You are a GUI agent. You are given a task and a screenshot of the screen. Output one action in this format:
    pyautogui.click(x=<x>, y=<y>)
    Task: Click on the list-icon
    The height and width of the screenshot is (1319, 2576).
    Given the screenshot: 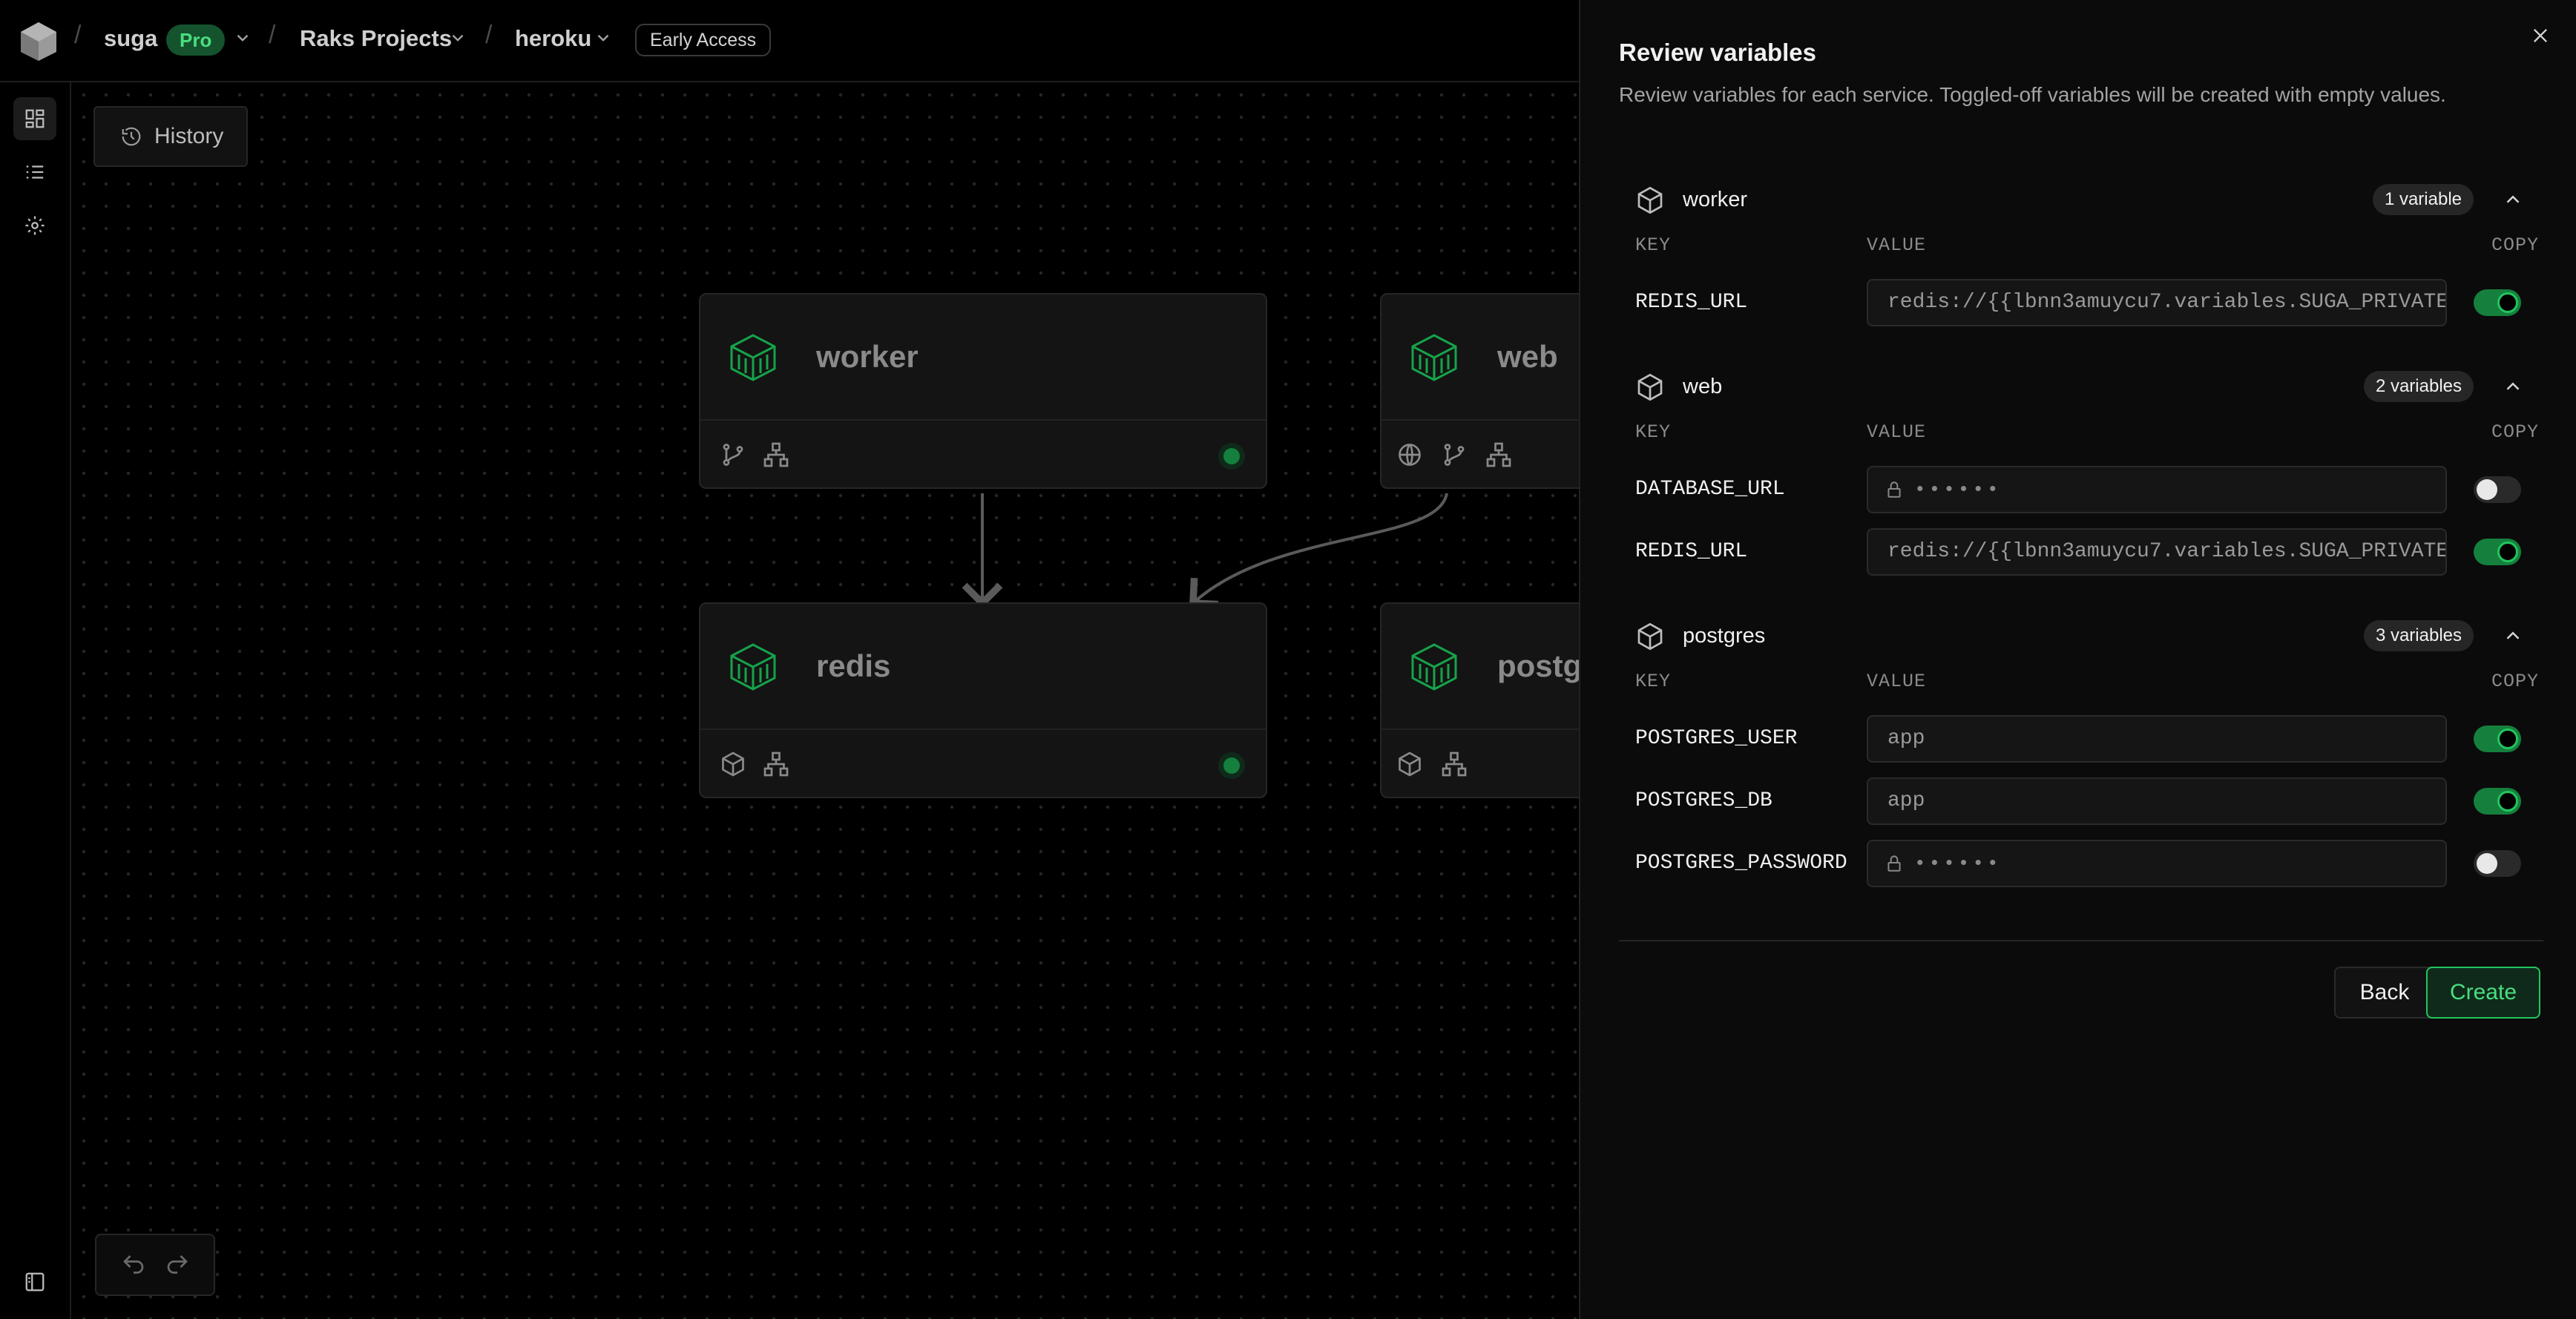 What is the action you would take?
    pyautogui.click(x=35, y=172)
    